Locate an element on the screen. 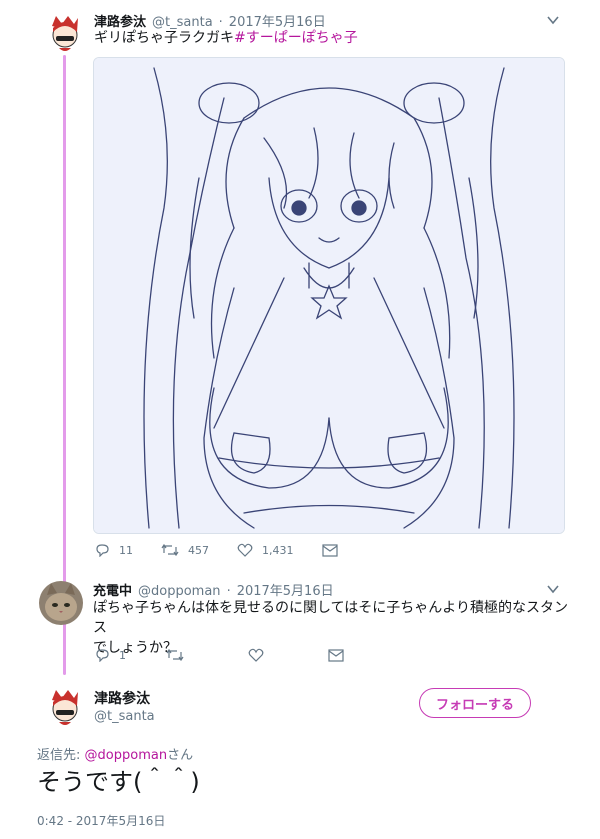 Image resolution: width=600 pixels, height=839 pixels. hashtag-link: #すーぱーぽちゃ子 is located at coordinates (296, 38).